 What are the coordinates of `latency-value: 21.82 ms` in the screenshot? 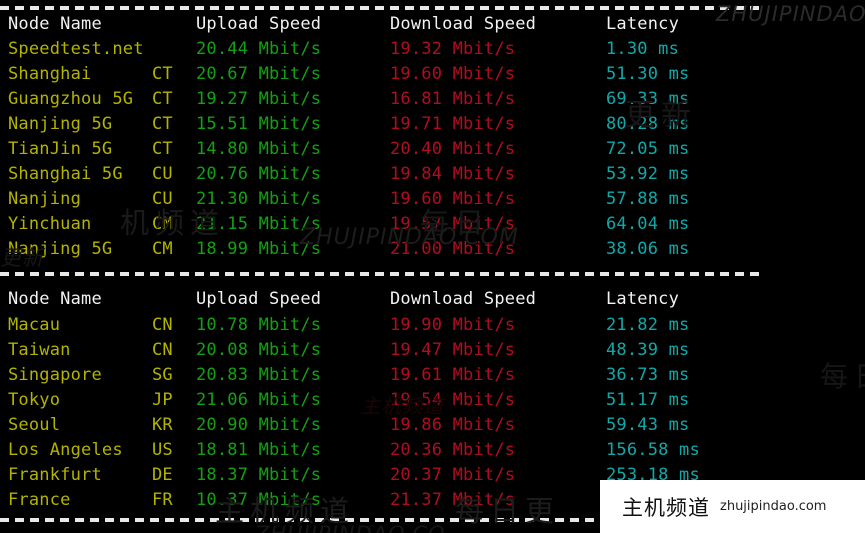 It's located at (648, 325).